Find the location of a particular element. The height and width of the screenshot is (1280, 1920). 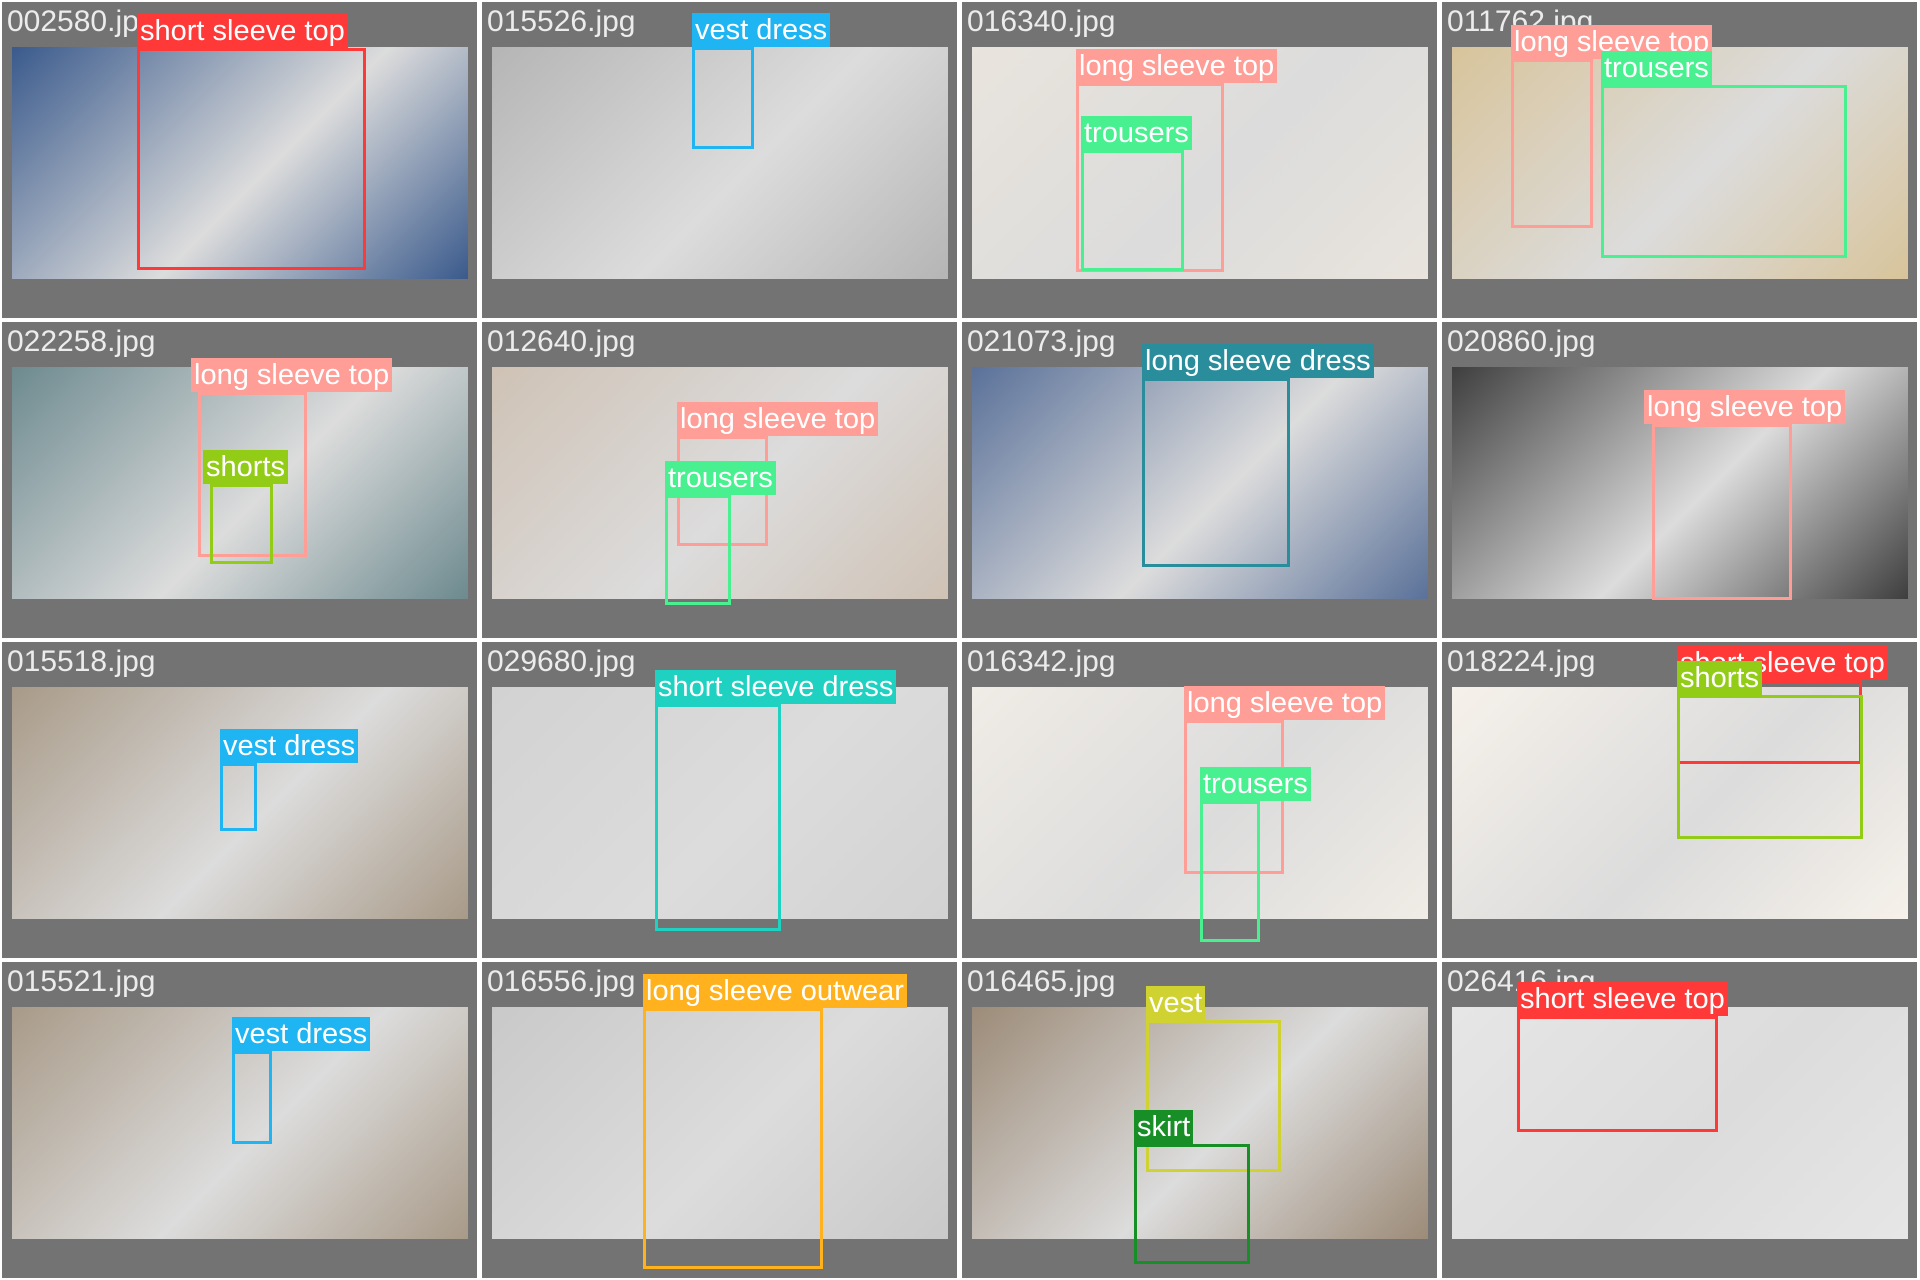

tile-filename: 022258.jpg is located at coordinates (81, 341).